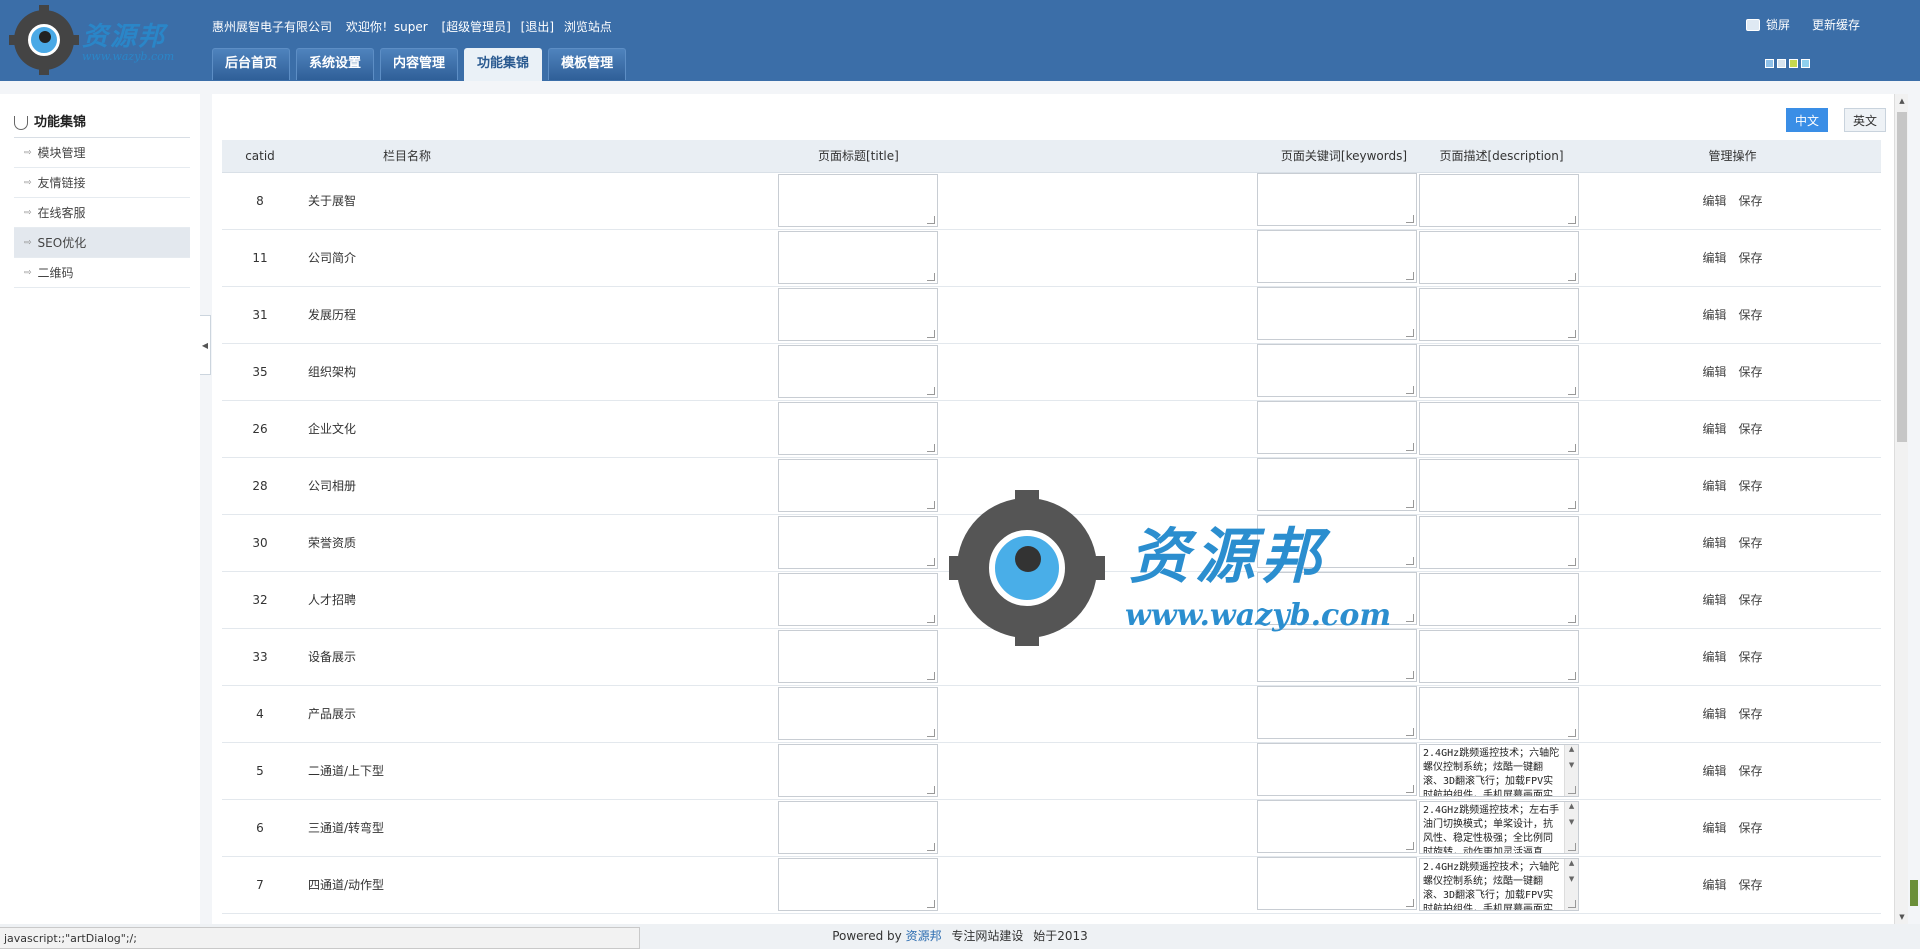 The width and height of the screenshot is (1920, 949). What do you see at coordinates (587, 64) in the screenshot?
I see `tab-template-management: 模板管理` at bounding box center [587, 64].